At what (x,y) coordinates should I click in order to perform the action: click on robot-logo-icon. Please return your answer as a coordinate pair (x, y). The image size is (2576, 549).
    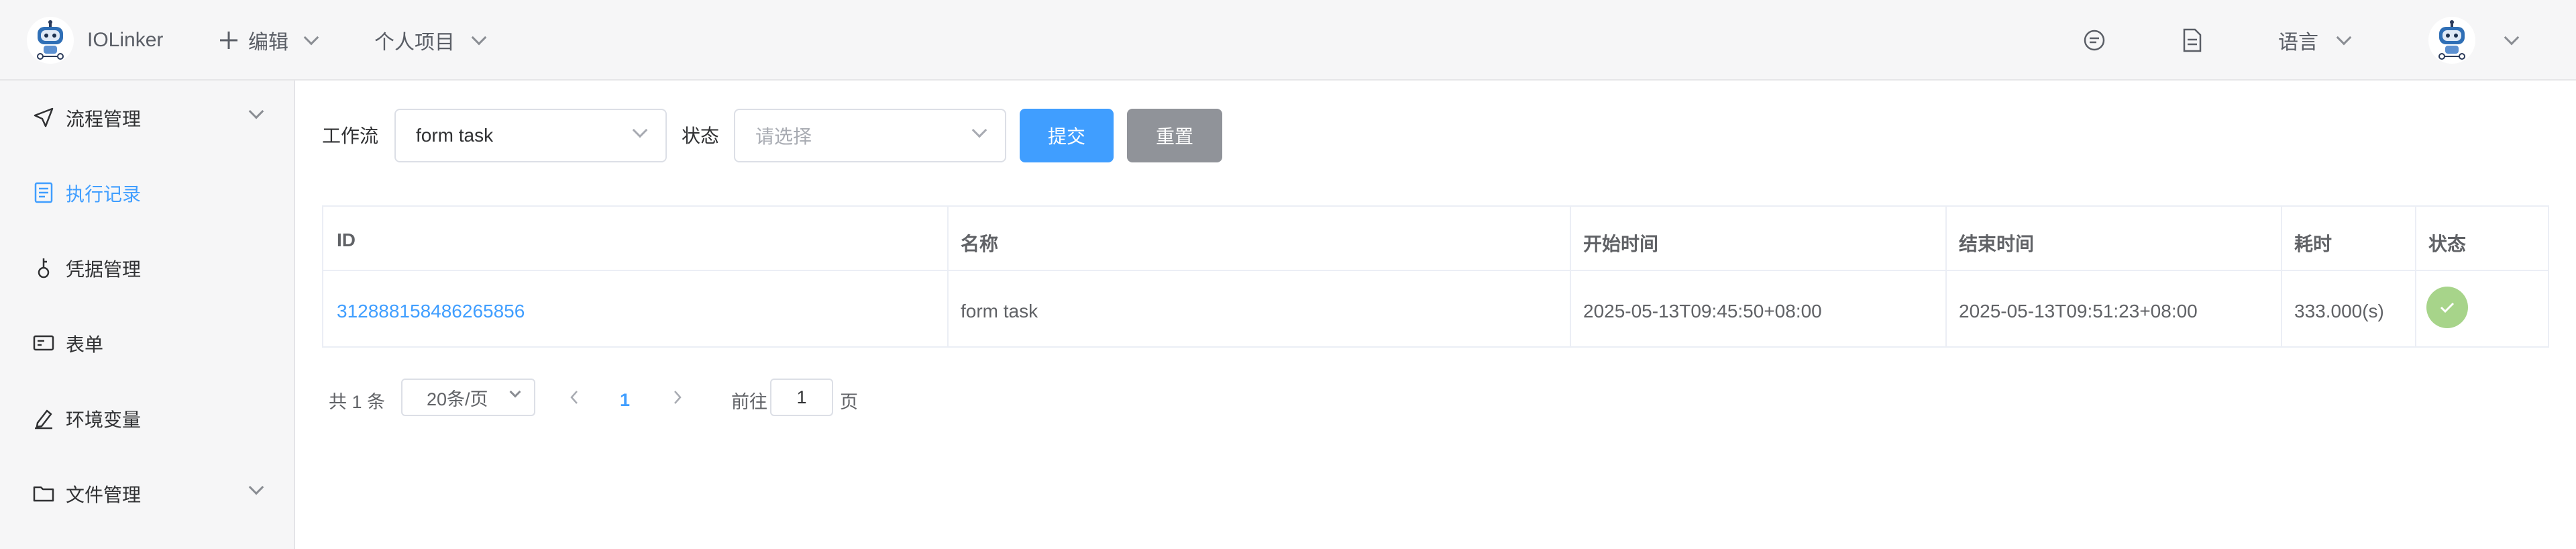
    Looking at the image, I should click on (50, 40).